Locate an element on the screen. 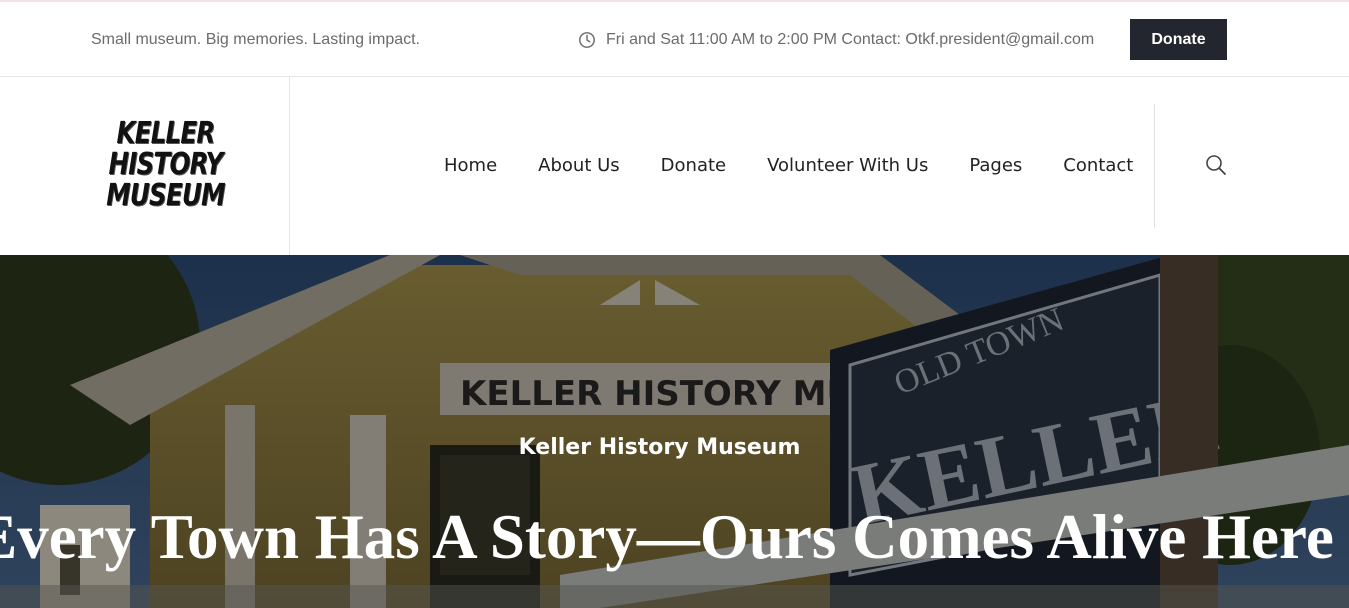  site-logo: KELLER HISTORY MUSEUM is located at coordinates (164, 164).